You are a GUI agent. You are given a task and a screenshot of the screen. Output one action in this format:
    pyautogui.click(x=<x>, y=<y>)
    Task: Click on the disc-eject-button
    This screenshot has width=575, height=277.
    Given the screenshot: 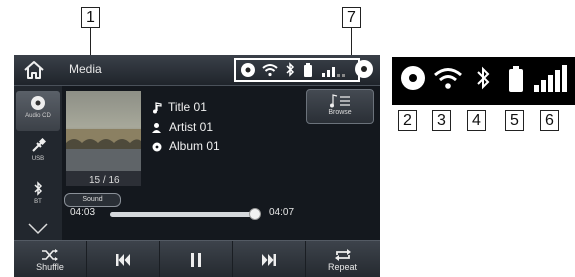 What is the action you would take?
    pyautogui.click(x=364, y=71)
    